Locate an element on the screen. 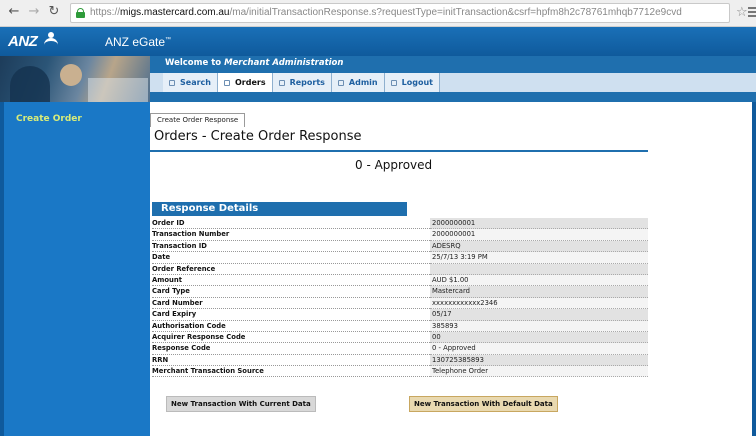 Image resolution: width=756 pixels, height=436 pixels. menu-icon is located at coordinates (752, 12).